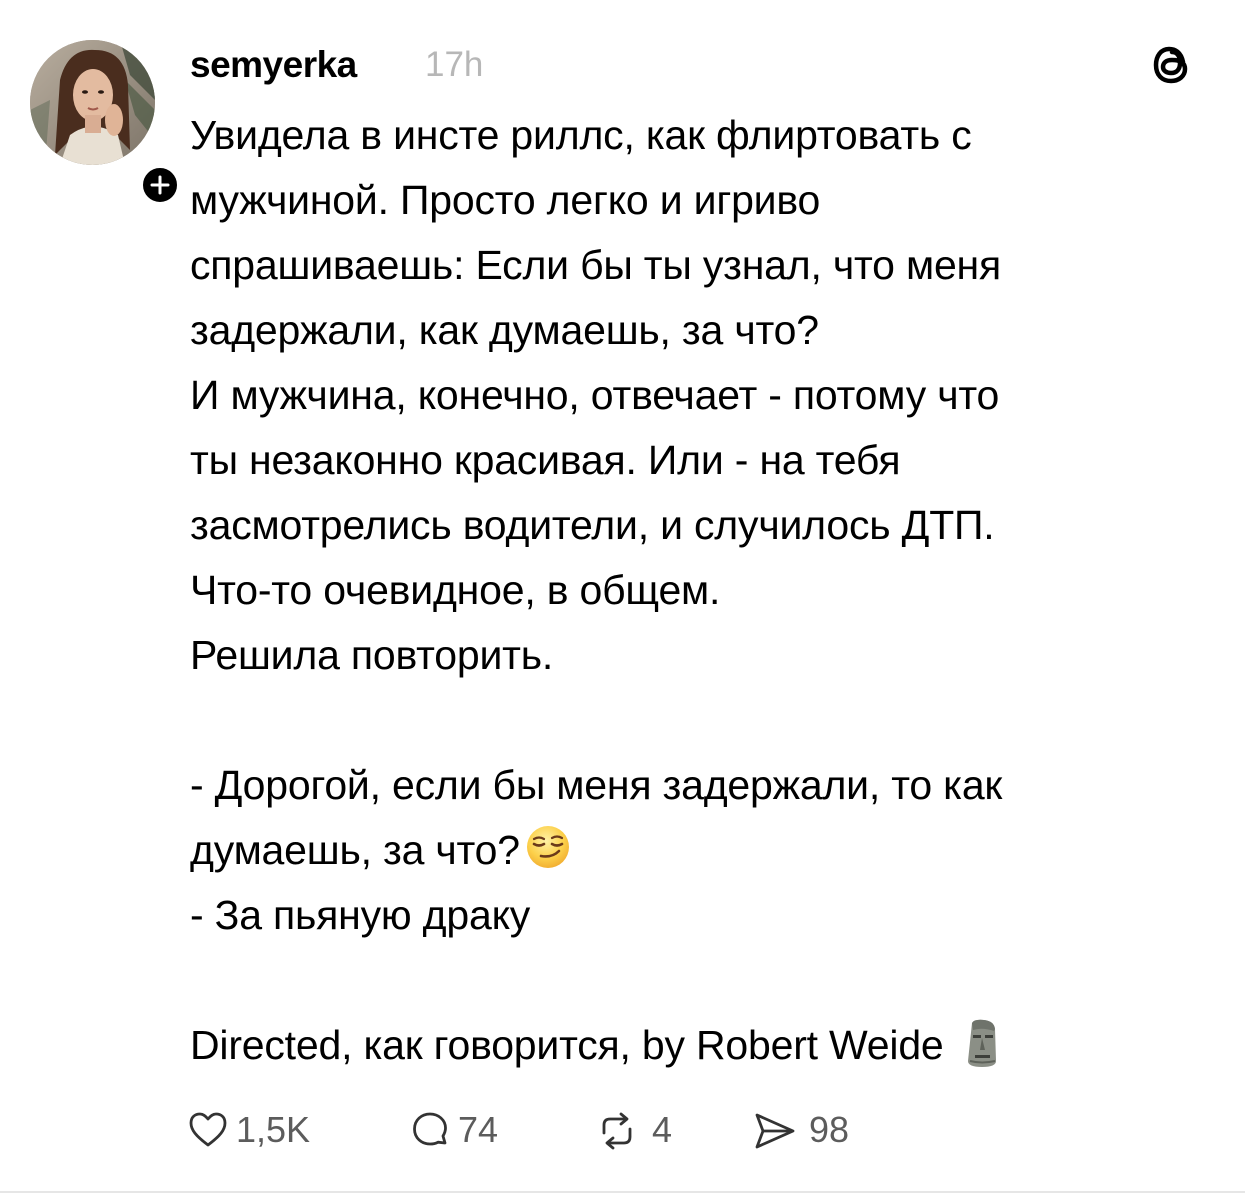  What do you see at coordinates (595, 265) in the screenshot?
I see `post-text-line: спрашиваешь: Если бы ты узнал, что меня` at bounding box center [595, 265].